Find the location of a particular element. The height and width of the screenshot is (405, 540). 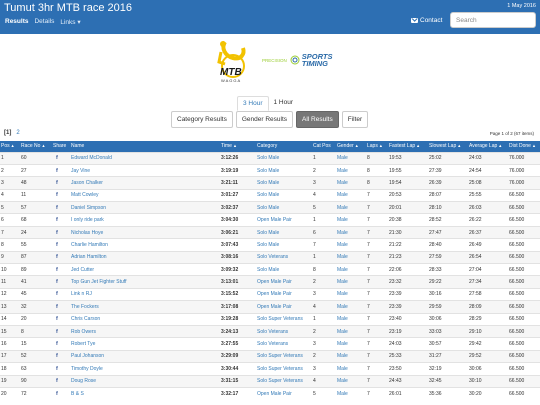

col-laps: Laps▲ is located at coordinates (377, 146).